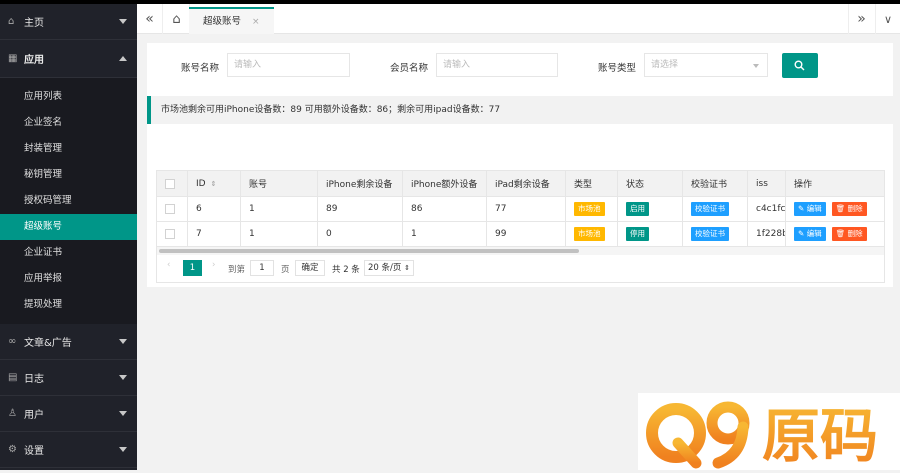 The width and height of the screenshot is (900, 473). I want to click on nav-users: ♙ 用户, so click(68, 414).